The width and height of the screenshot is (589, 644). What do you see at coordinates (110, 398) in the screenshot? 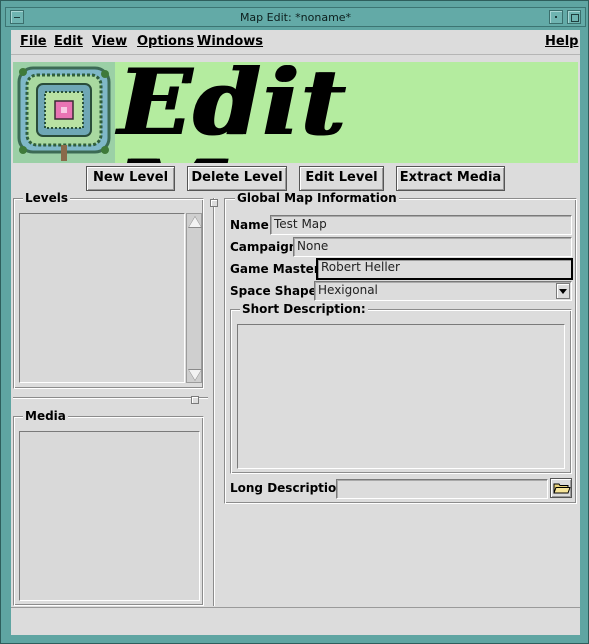
I see `pane-divider` at bounding box center [110, 398].